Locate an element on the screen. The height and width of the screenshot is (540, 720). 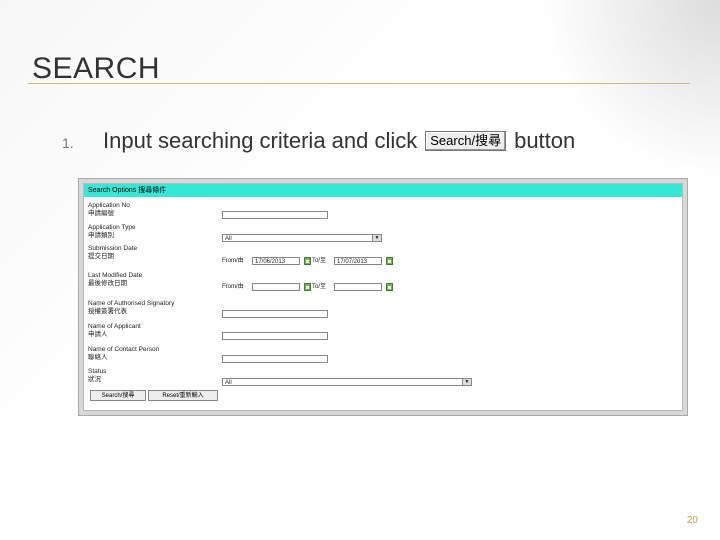
status-label: Status is located at coordinates (97, 371).